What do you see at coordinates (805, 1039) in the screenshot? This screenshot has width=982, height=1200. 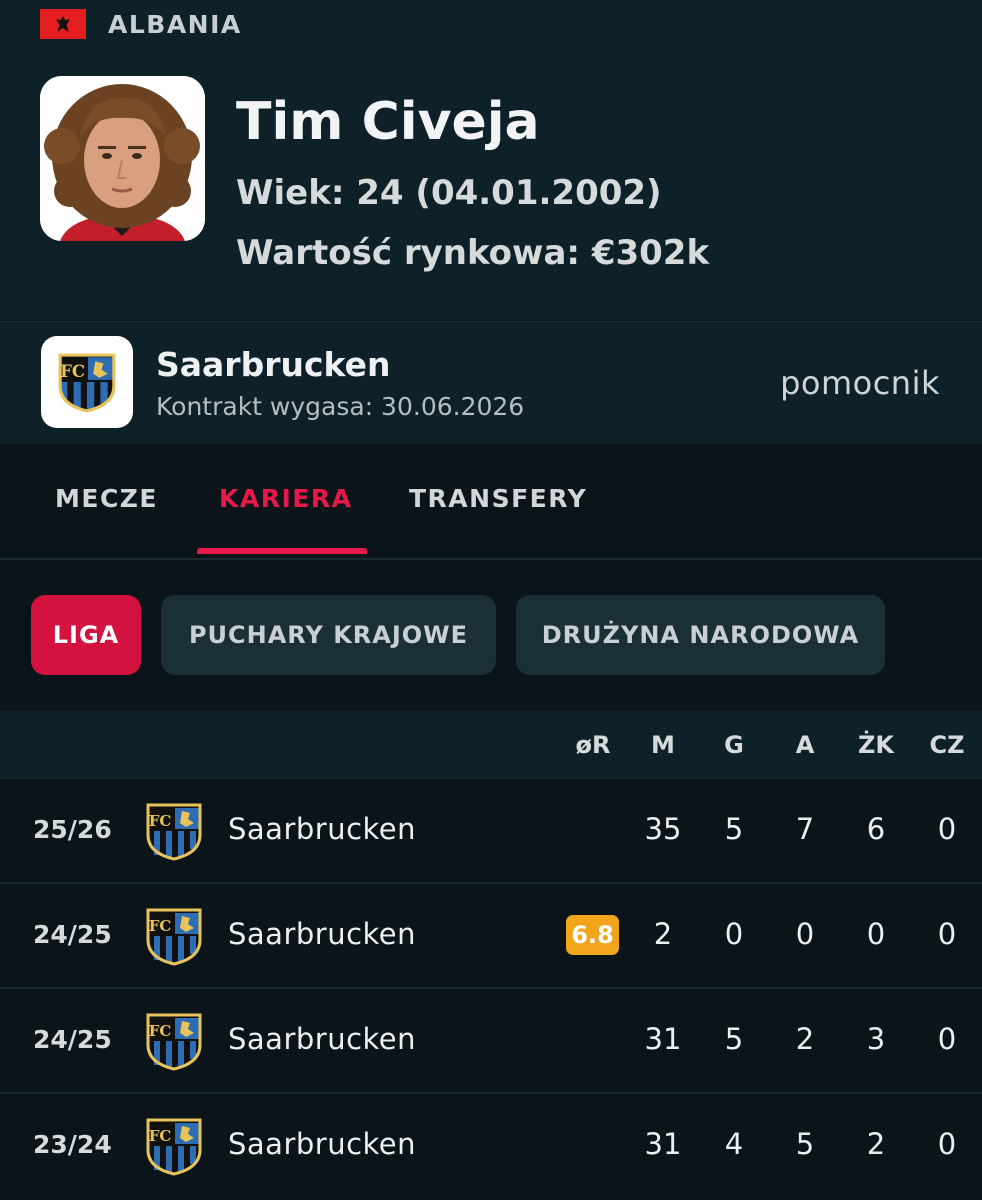 I see `stat-a: 2` at bounding box center [805, 1039].